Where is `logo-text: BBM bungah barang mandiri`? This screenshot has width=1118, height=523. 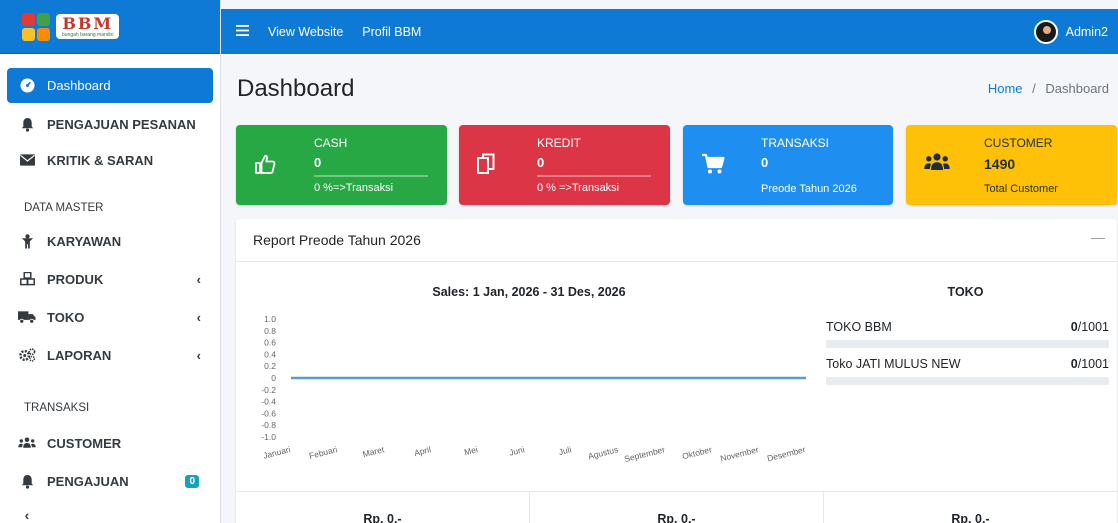 logo-text: BBM bungah barang mandiri is located at coordinates (88, 26).